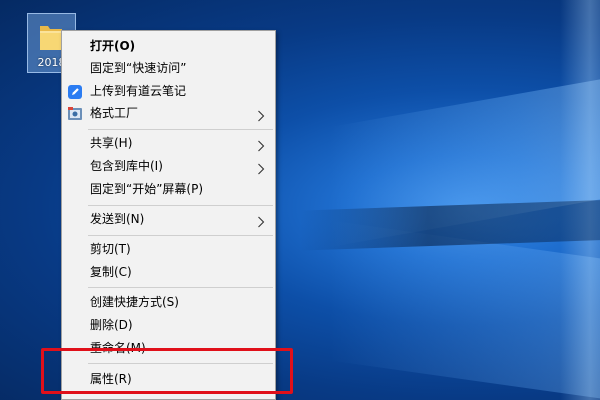  Describe the element at coordinates (147, 189) in the screenshot. I see `menu-item-label: 固定到“开始”屏幕(P)` at that location.